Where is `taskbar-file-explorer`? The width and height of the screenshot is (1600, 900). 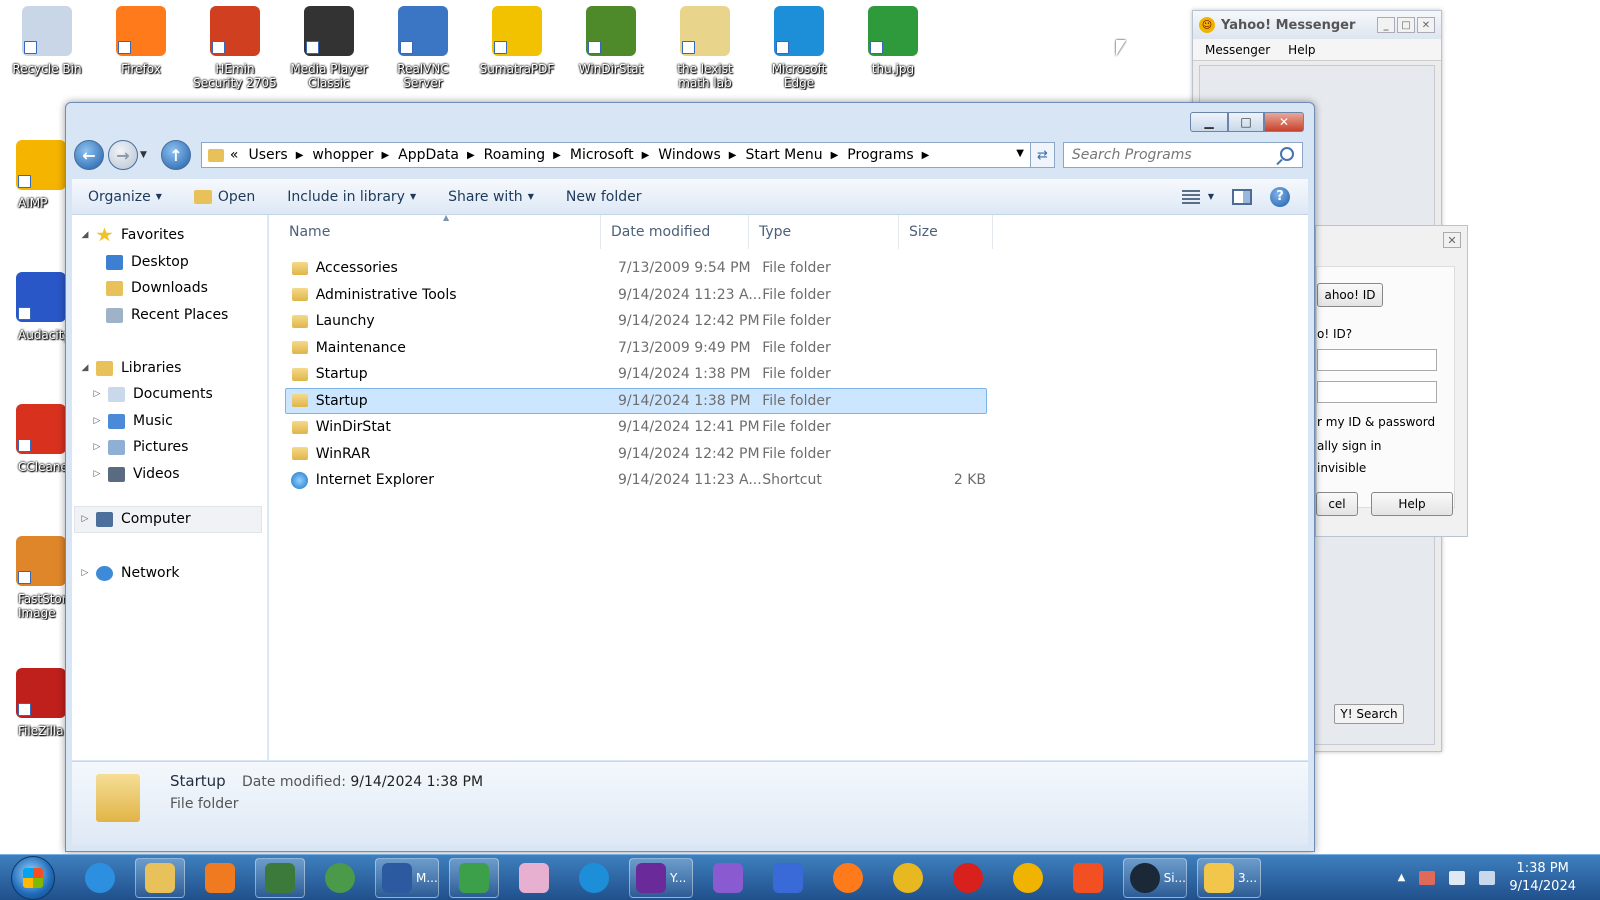 taskbar-file-explorer is located at coordinates (160, 877).